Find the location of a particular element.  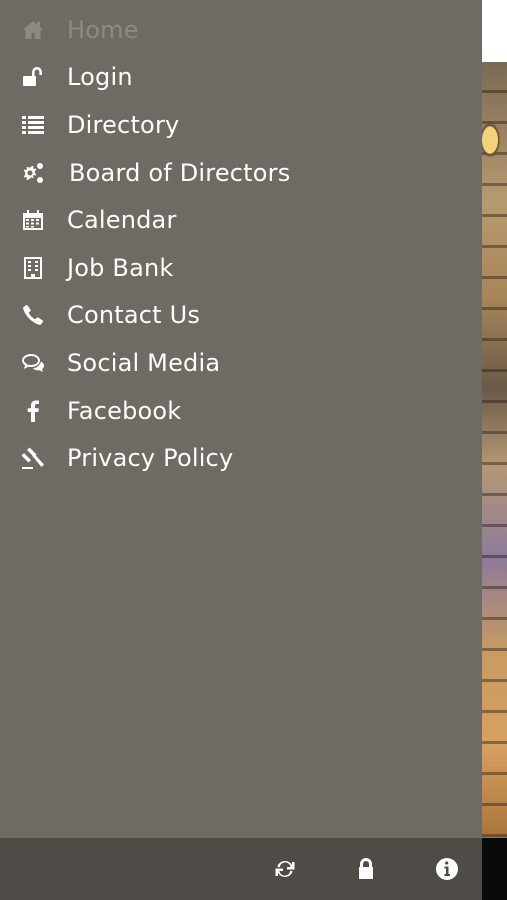

menu-item-board-of-directors: Board of Directors is located at coordinates (241, 173).